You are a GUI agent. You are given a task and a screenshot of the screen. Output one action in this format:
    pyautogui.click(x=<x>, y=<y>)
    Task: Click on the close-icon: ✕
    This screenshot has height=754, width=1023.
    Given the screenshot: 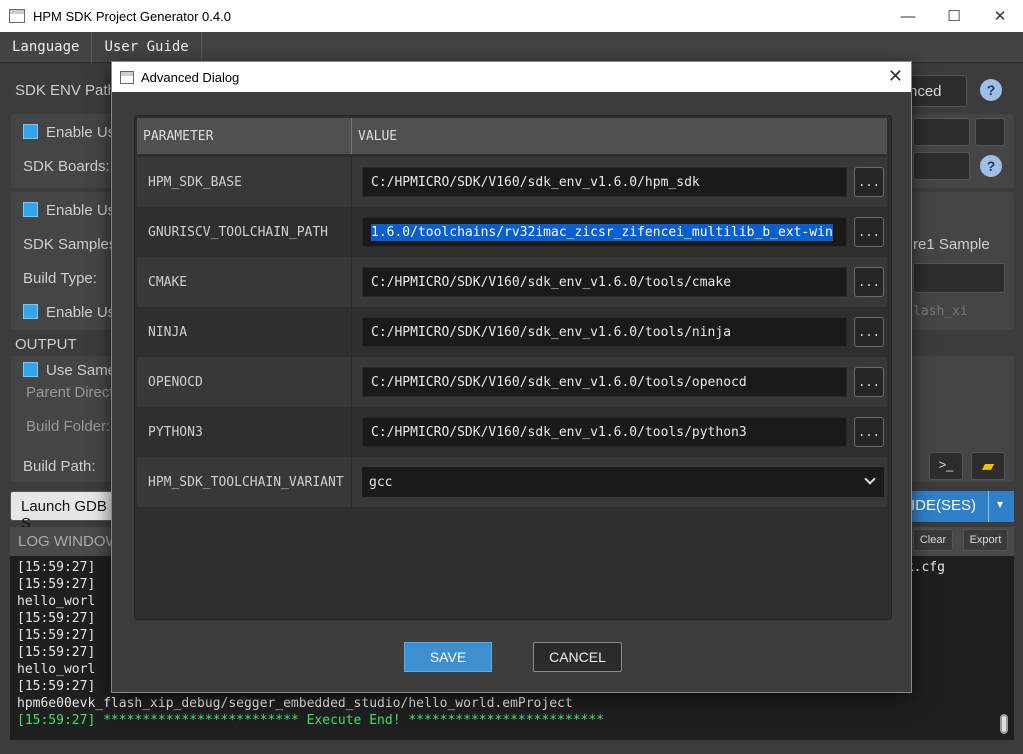 What is the action you would take?
    pyautogui.click(x=1000, y=16)
    